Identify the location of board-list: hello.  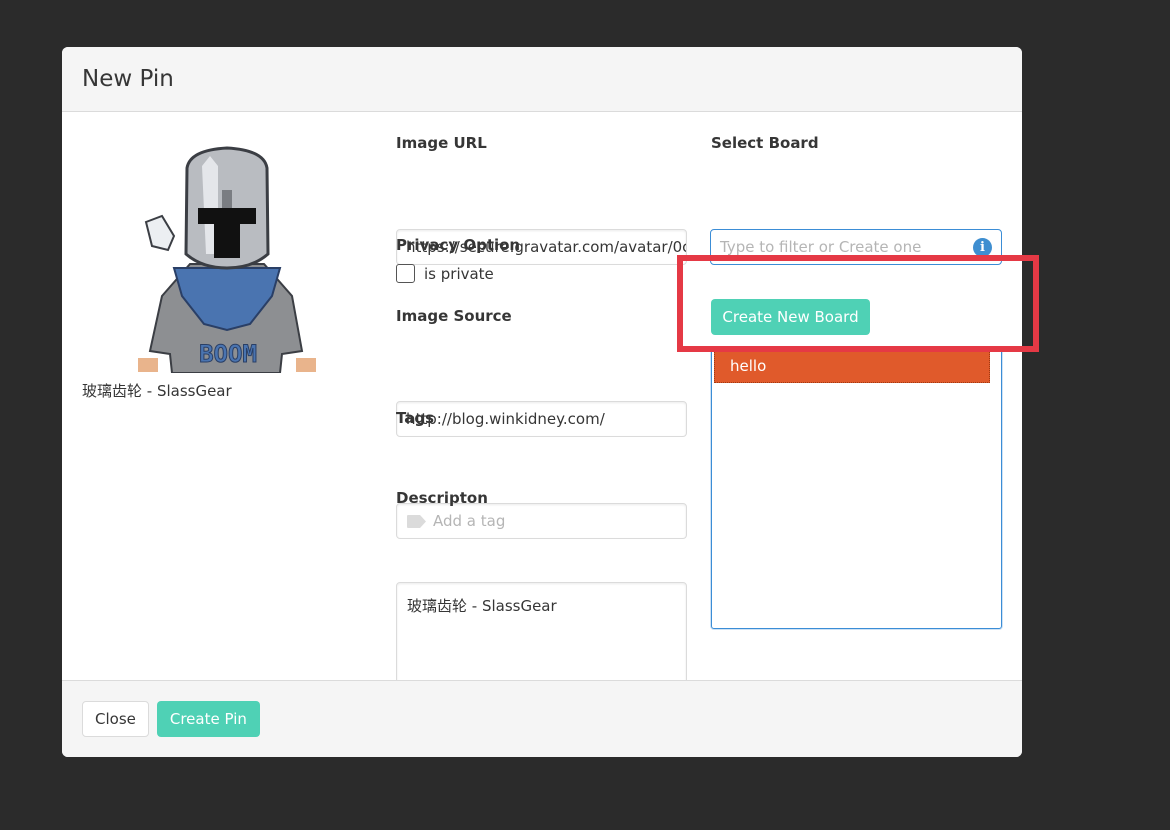
(856, 488).